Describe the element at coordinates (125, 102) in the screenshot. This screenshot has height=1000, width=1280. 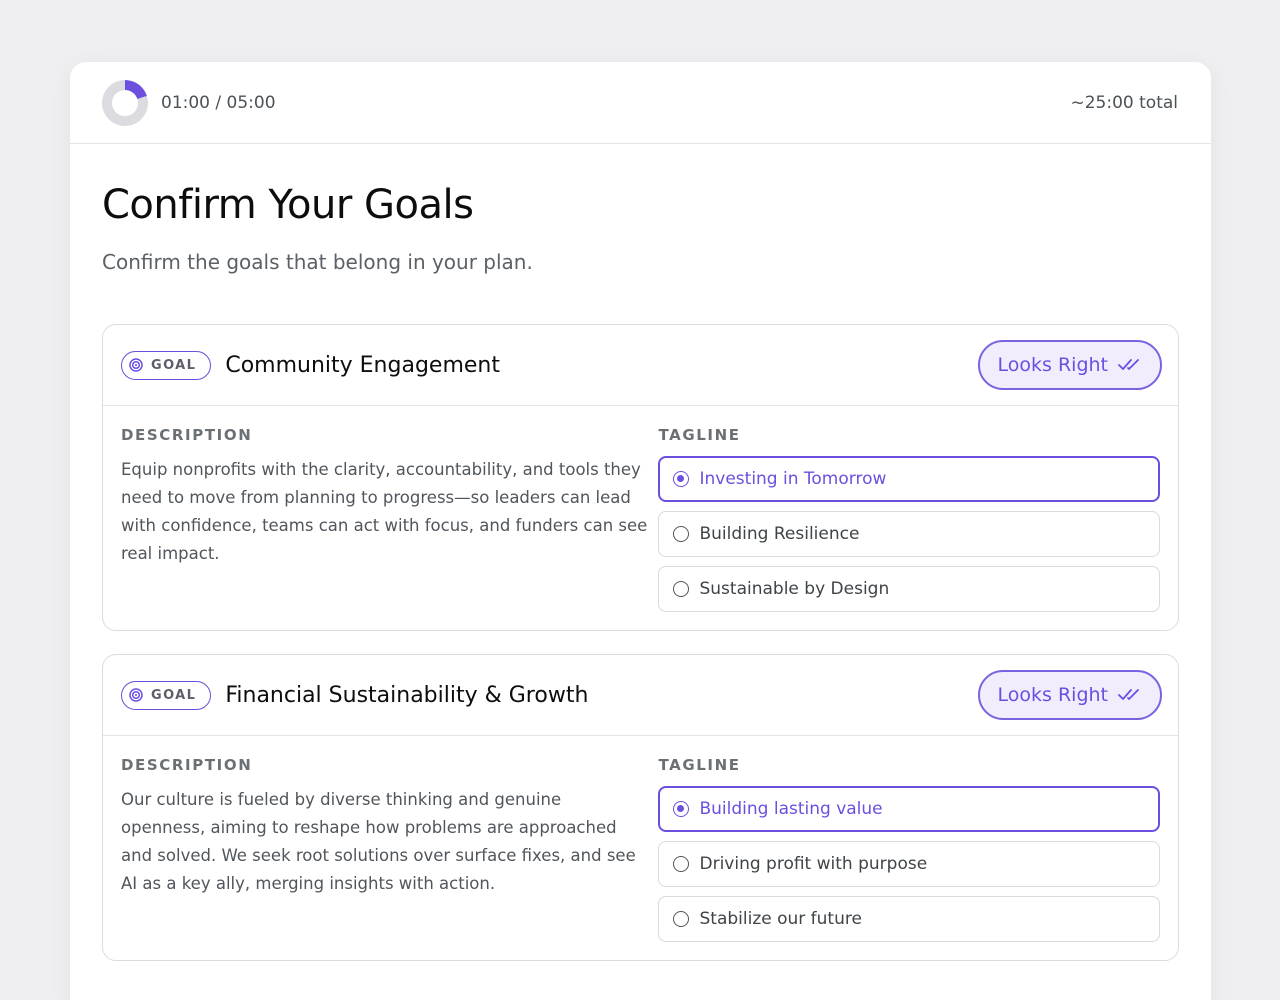
I see `progress-ring-icon` at that location.